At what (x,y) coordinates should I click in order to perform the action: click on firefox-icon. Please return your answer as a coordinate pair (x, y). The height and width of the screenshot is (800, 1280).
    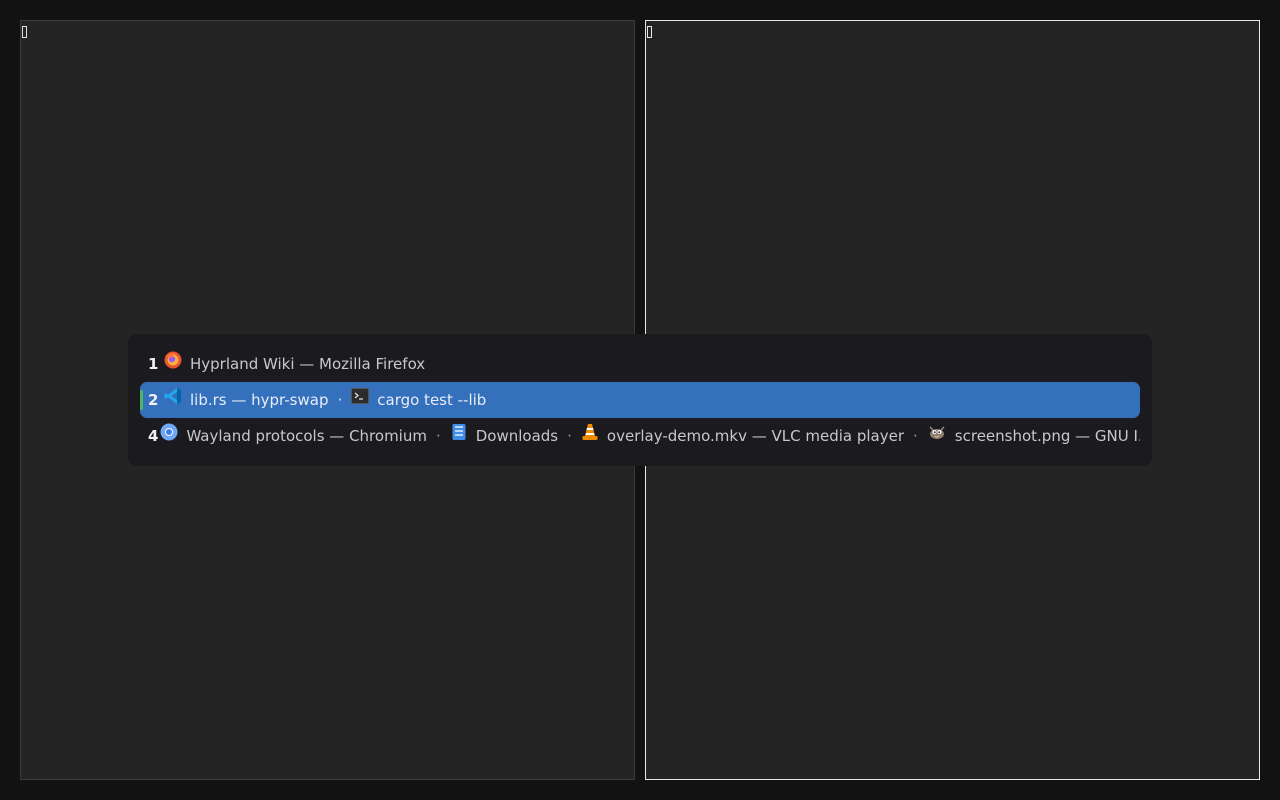
    Looking at the image, I should click on (173, 360).